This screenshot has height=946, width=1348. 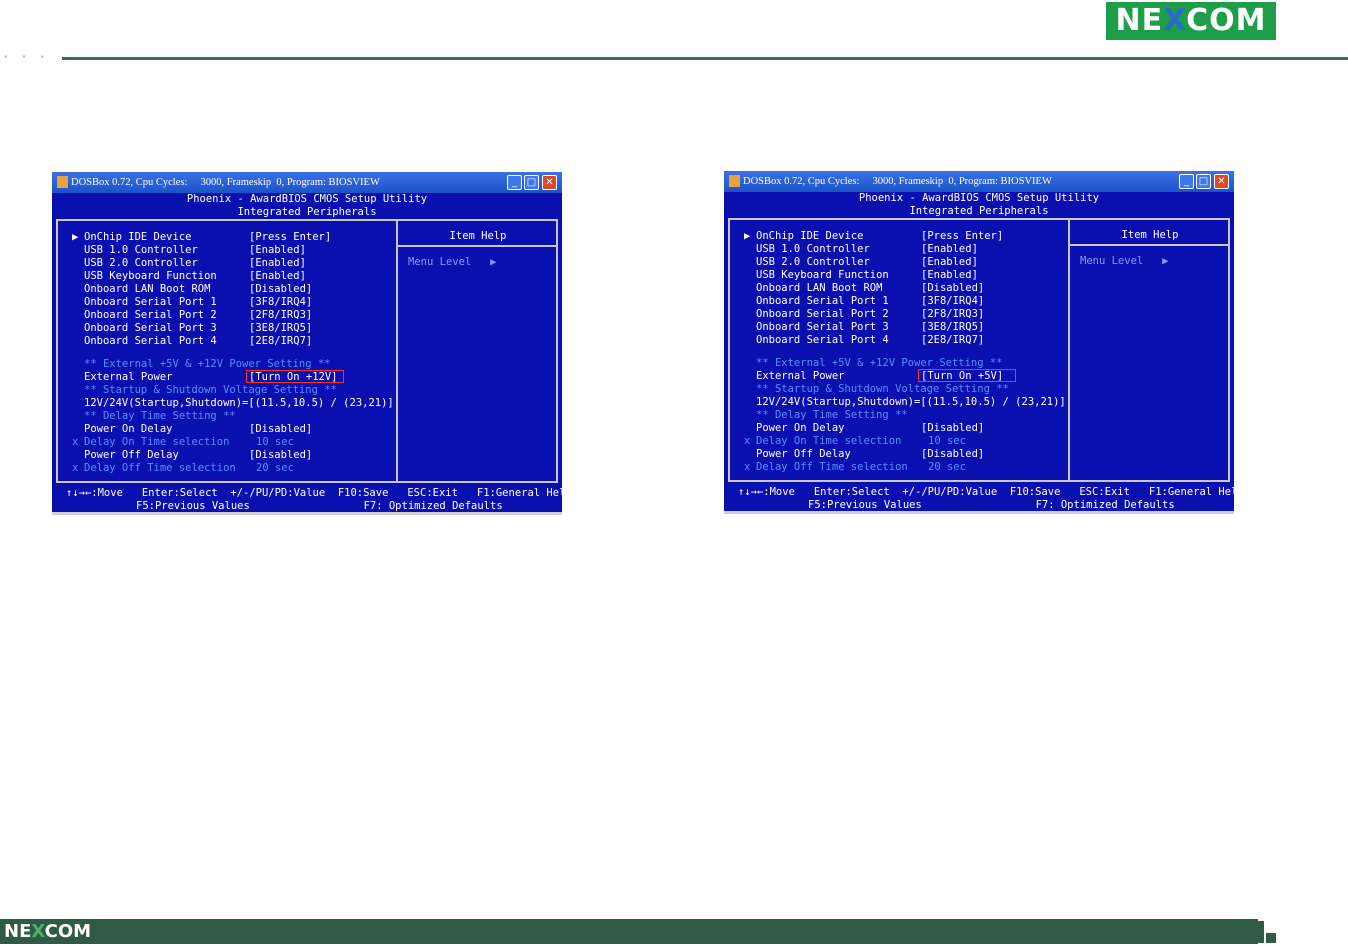 I want to click on external-power-item: External Power [Turn On +12V], so click(x=224, y=377).